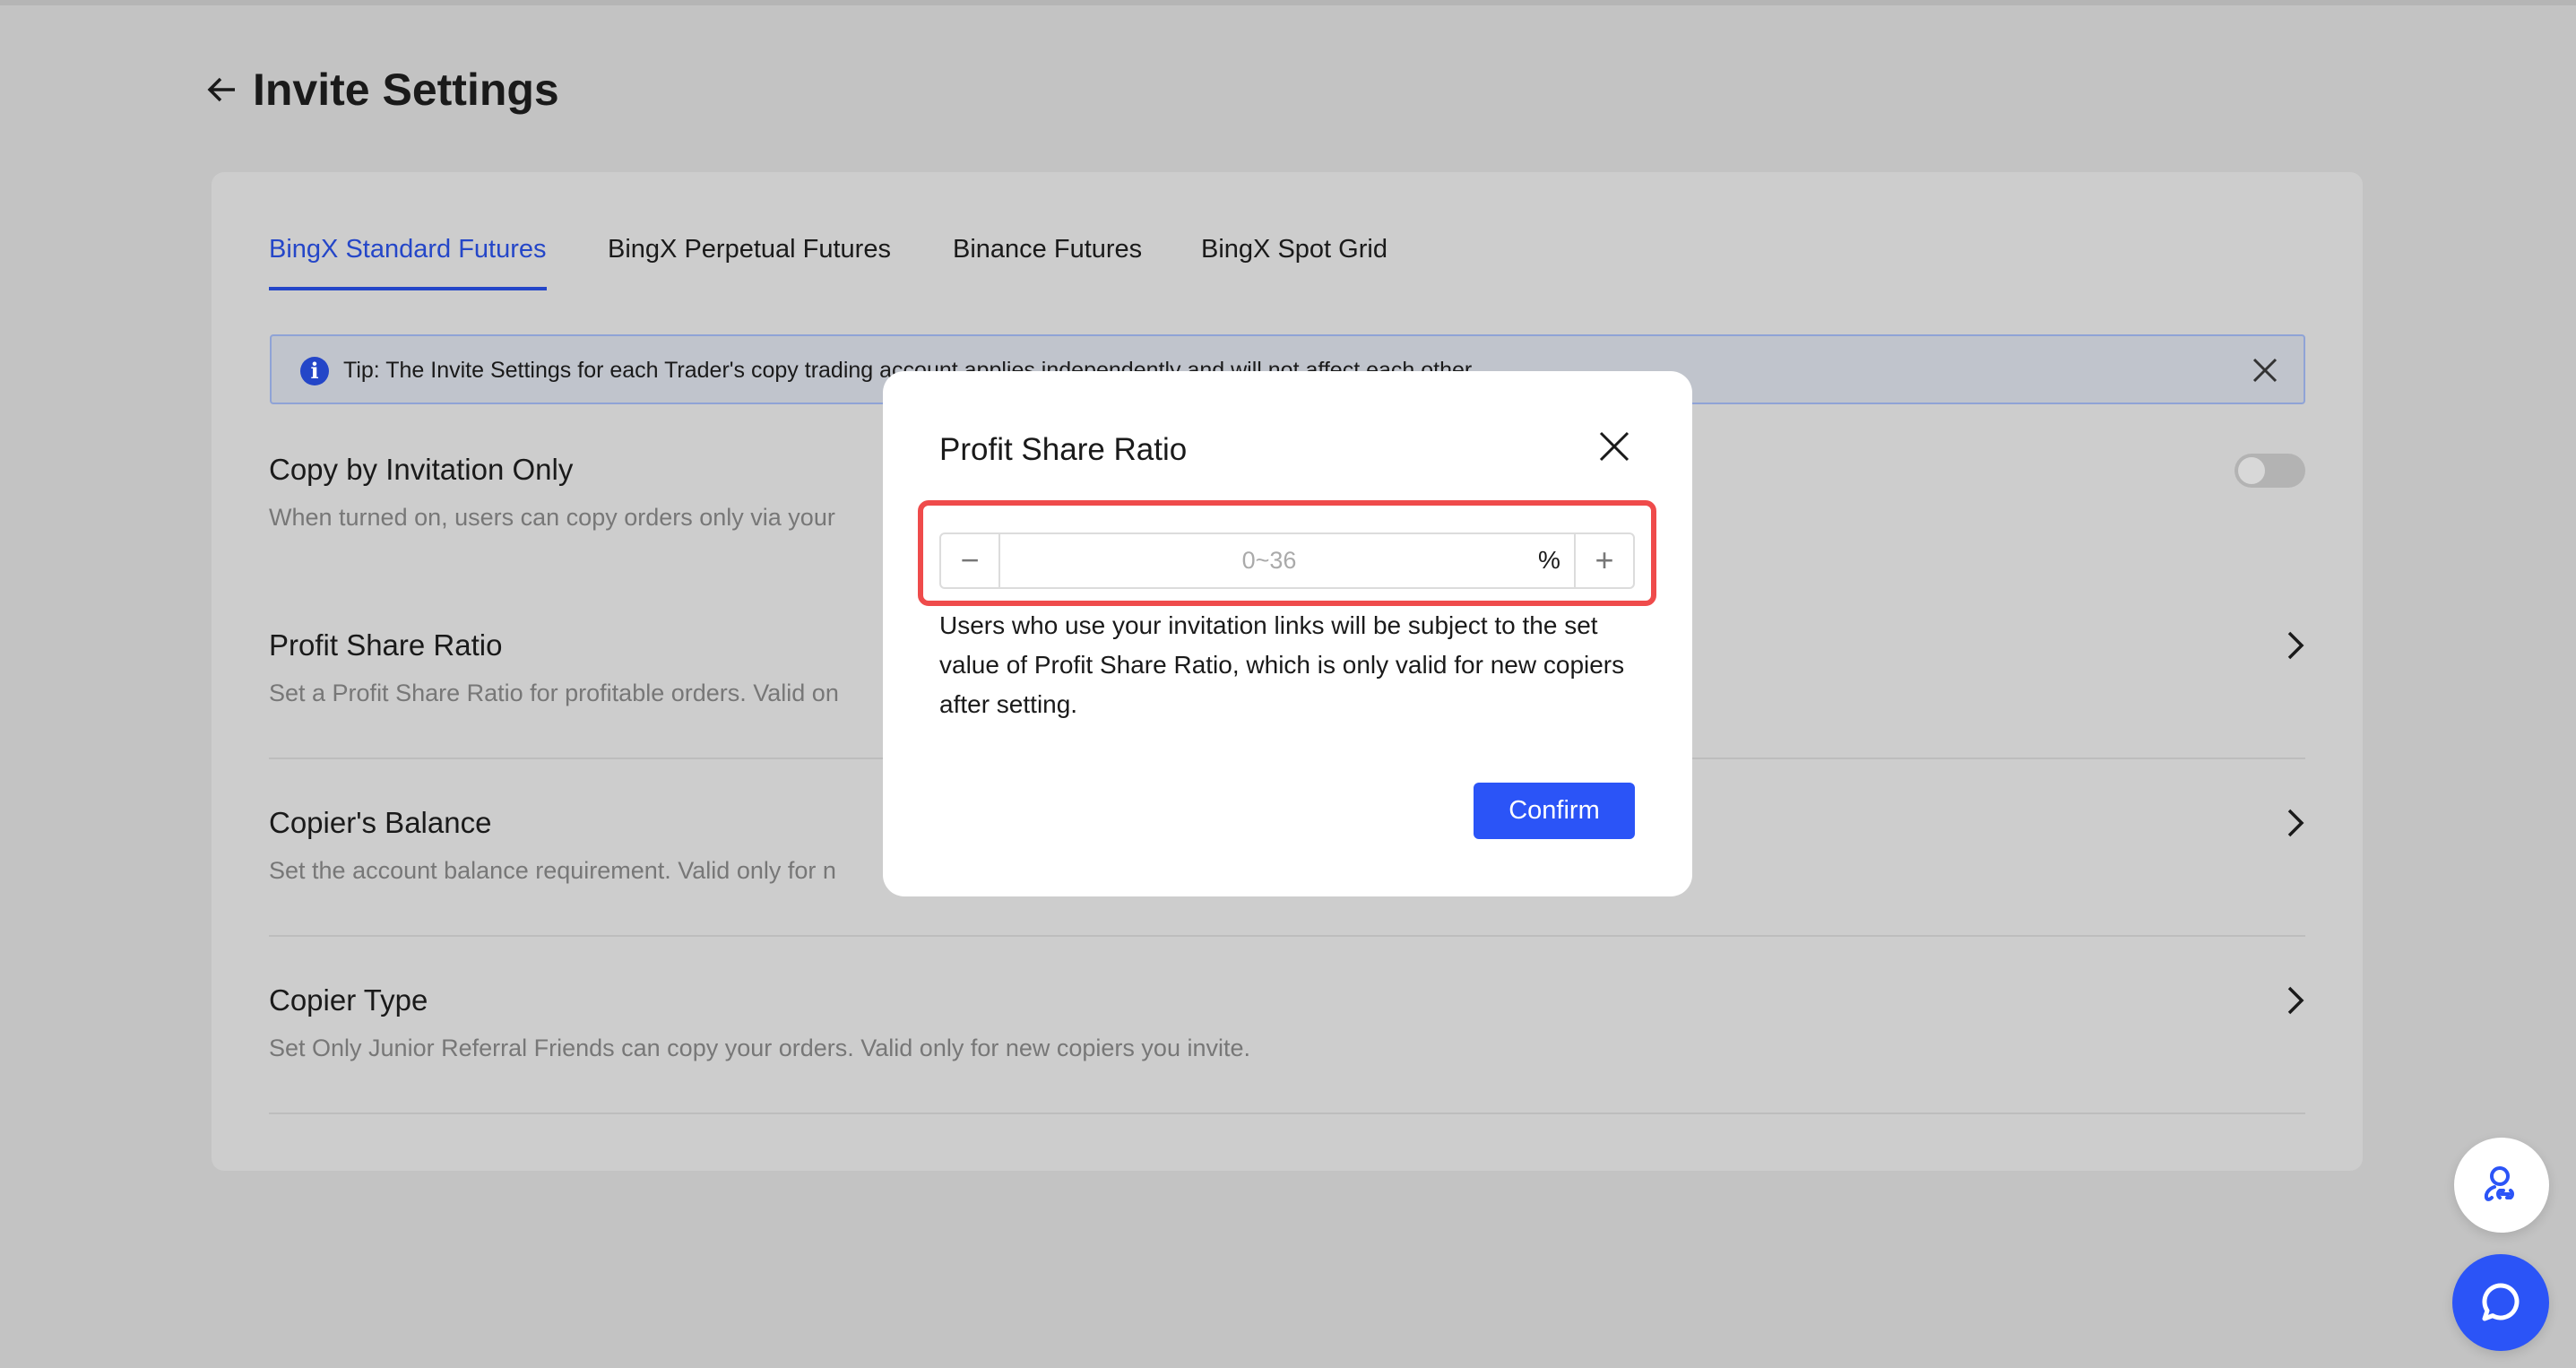 This screenshot has width=2576, height=1368. What do you see at coordinates (386, 645) in the screenshot?
I see `setting-title: Profit Share Ratio` at bounding box center [386, 645].